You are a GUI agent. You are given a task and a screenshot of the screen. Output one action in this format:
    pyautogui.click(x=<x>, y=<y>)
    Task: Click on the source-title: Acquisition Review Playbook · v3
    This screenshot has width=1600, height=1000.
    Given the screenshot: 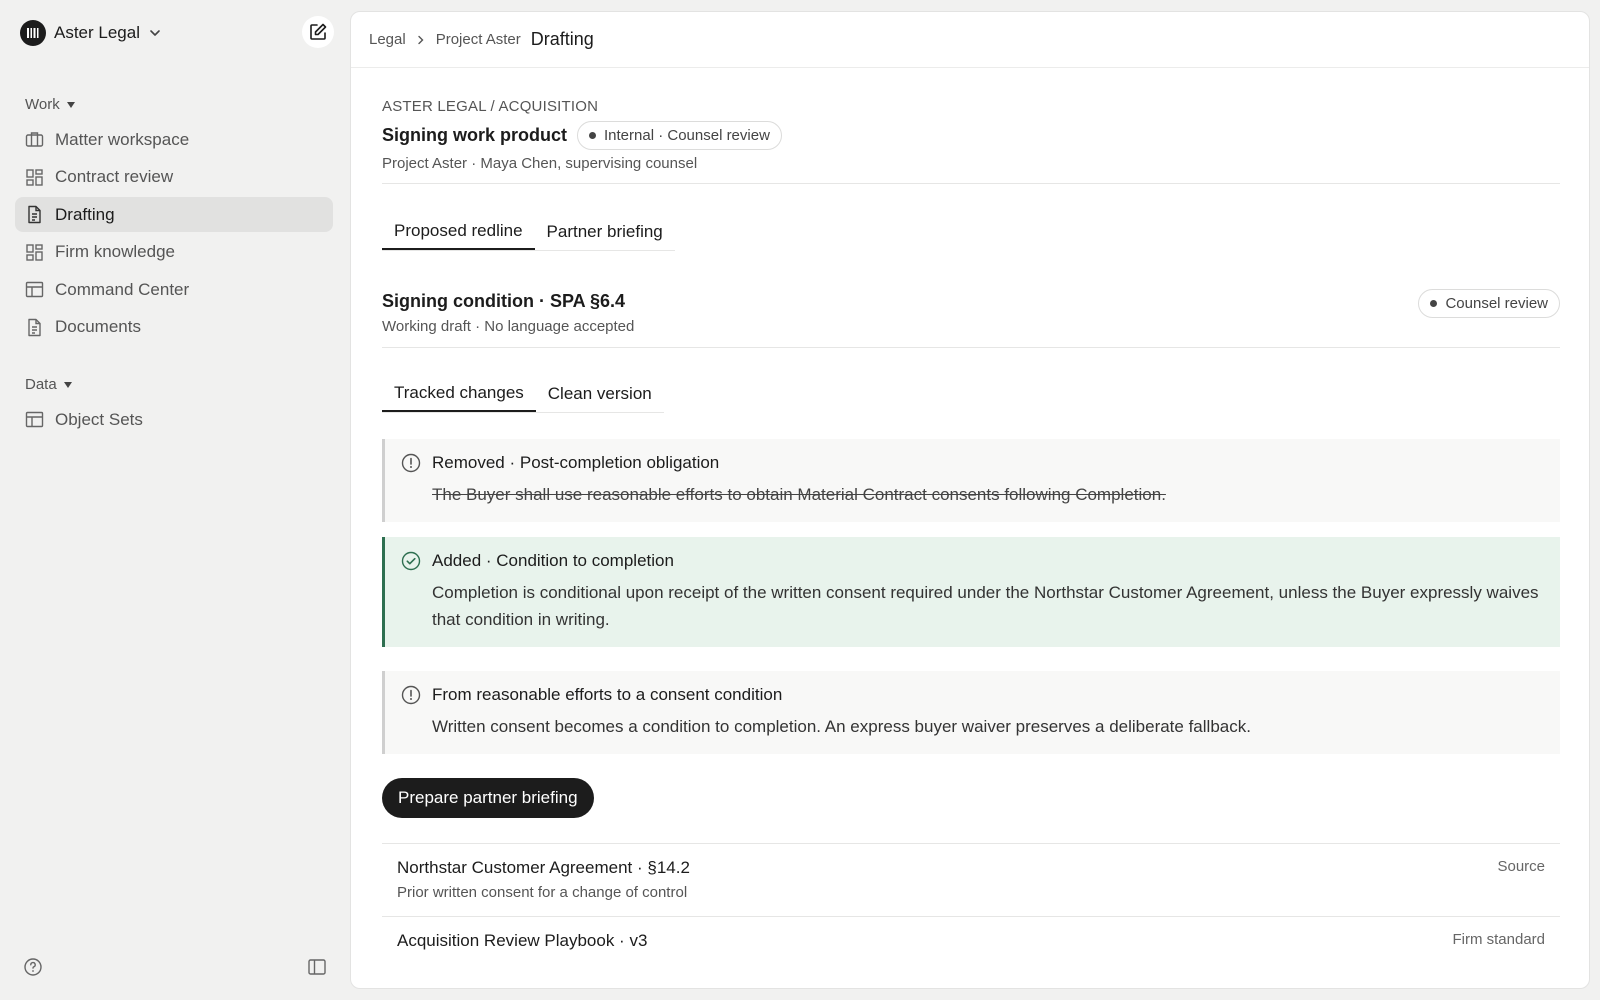 What is the action you would take?
    pyautogui.click(x=522, y=940)
    